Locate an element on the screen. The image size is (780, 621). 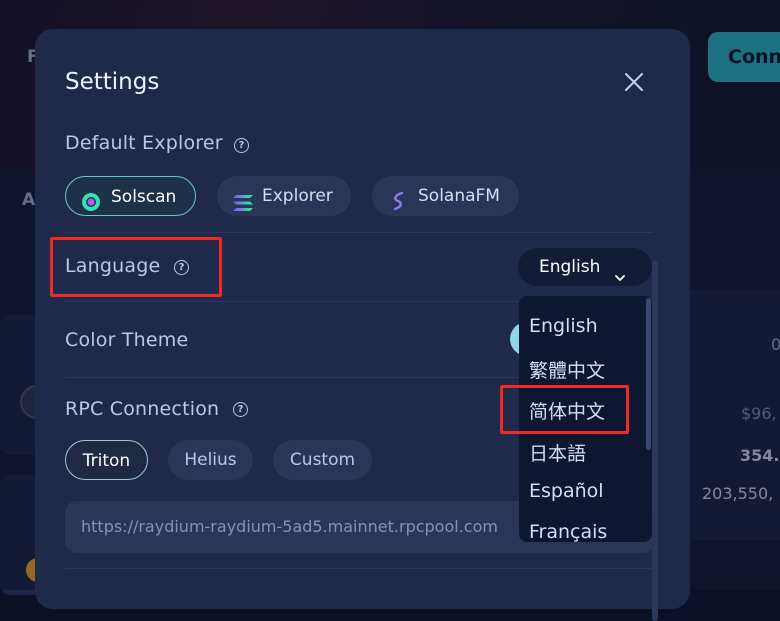
rpc-connection-label: RPC Connection is located at coordinates (142, 409).